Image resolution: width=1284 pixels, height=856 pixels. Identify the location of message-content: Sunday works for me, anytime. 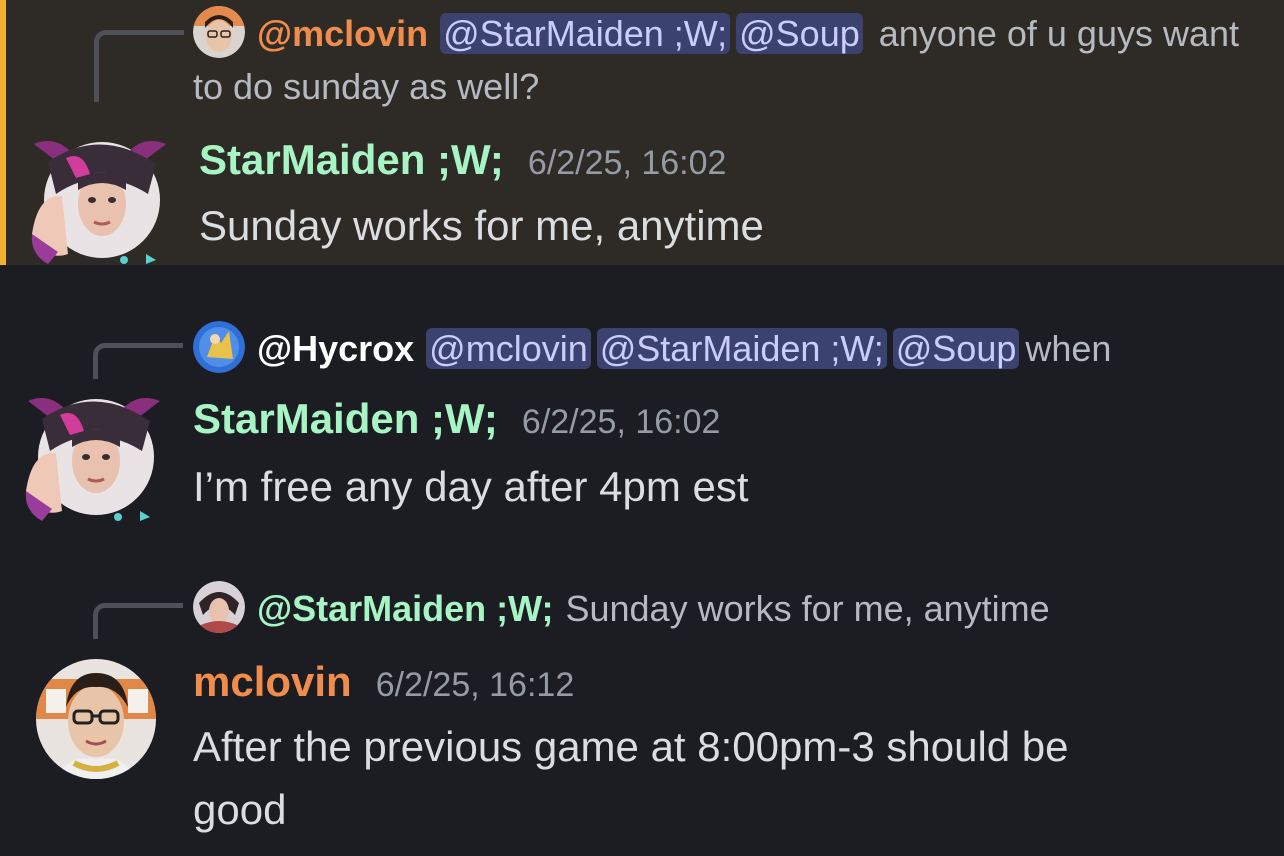
(481, 225).